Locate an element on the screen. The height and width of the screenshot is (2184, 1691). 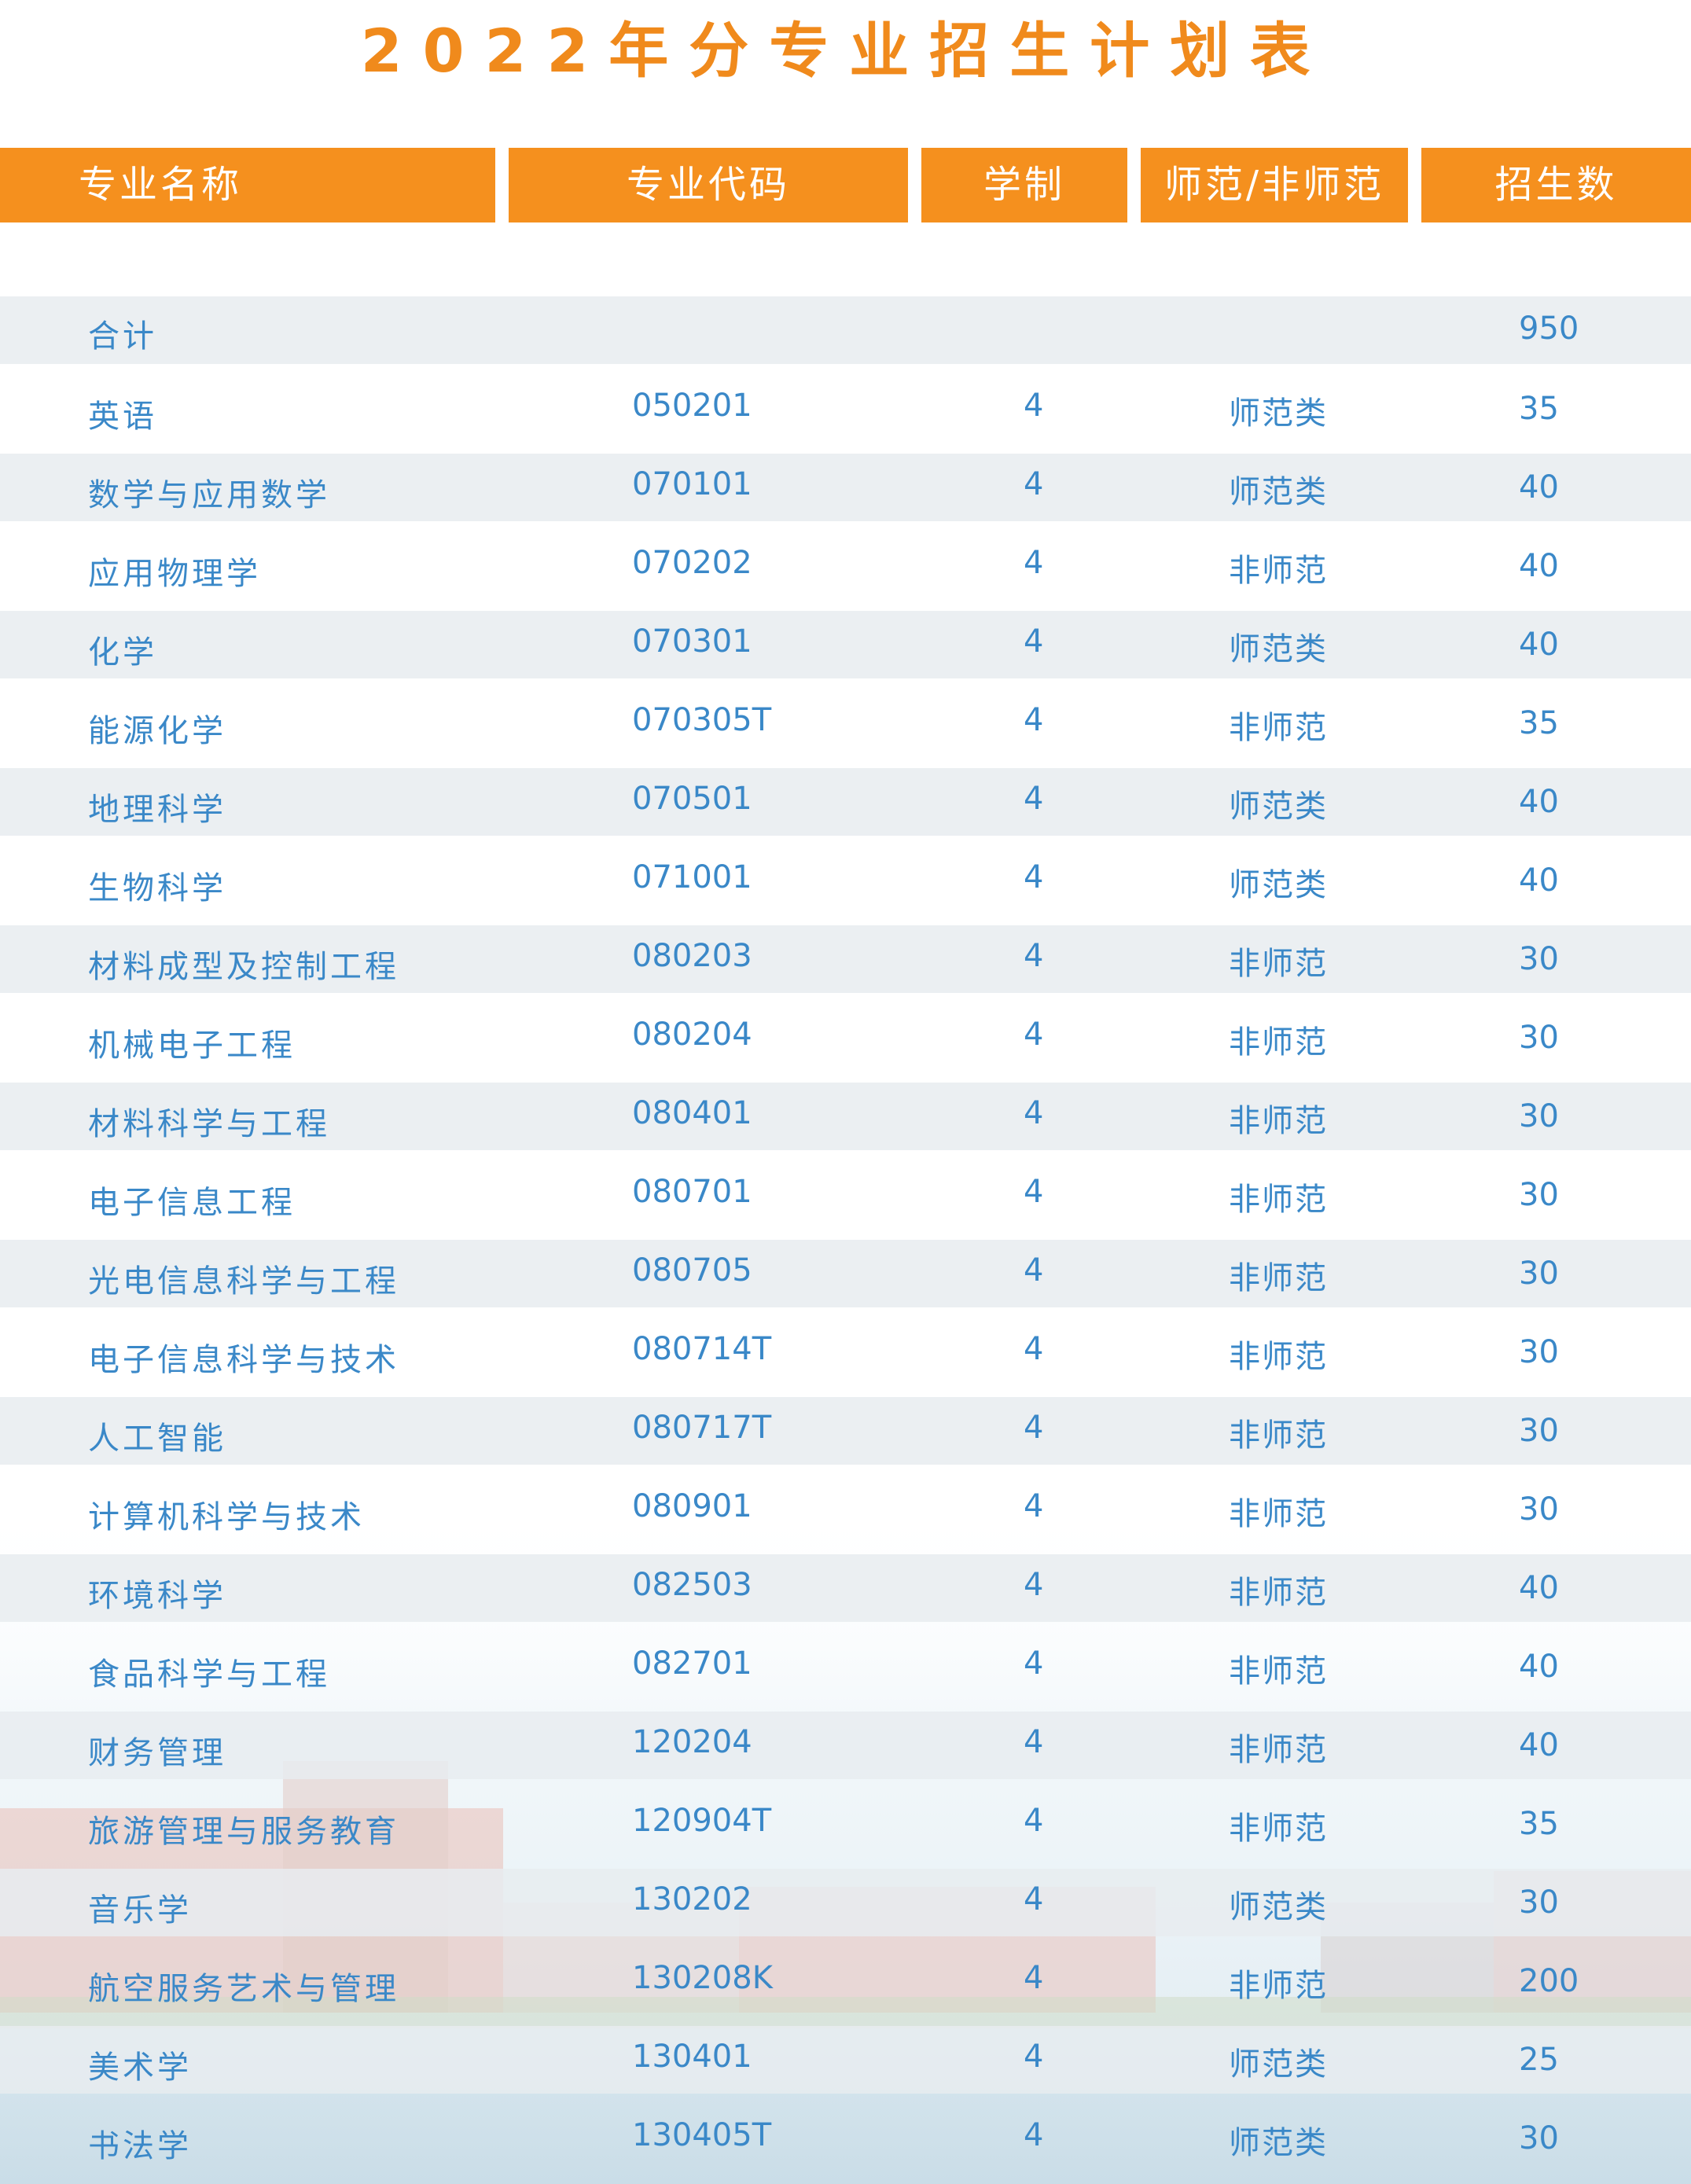
major-name: 数学与应用数学 is located at coordinates (209, 495).